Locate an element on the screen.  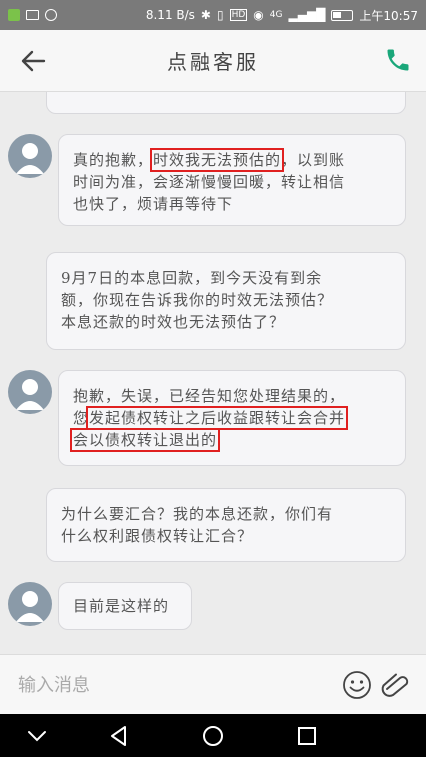
message-bubble-agent: 目前是这样的 is located at coordinates (125, 606).